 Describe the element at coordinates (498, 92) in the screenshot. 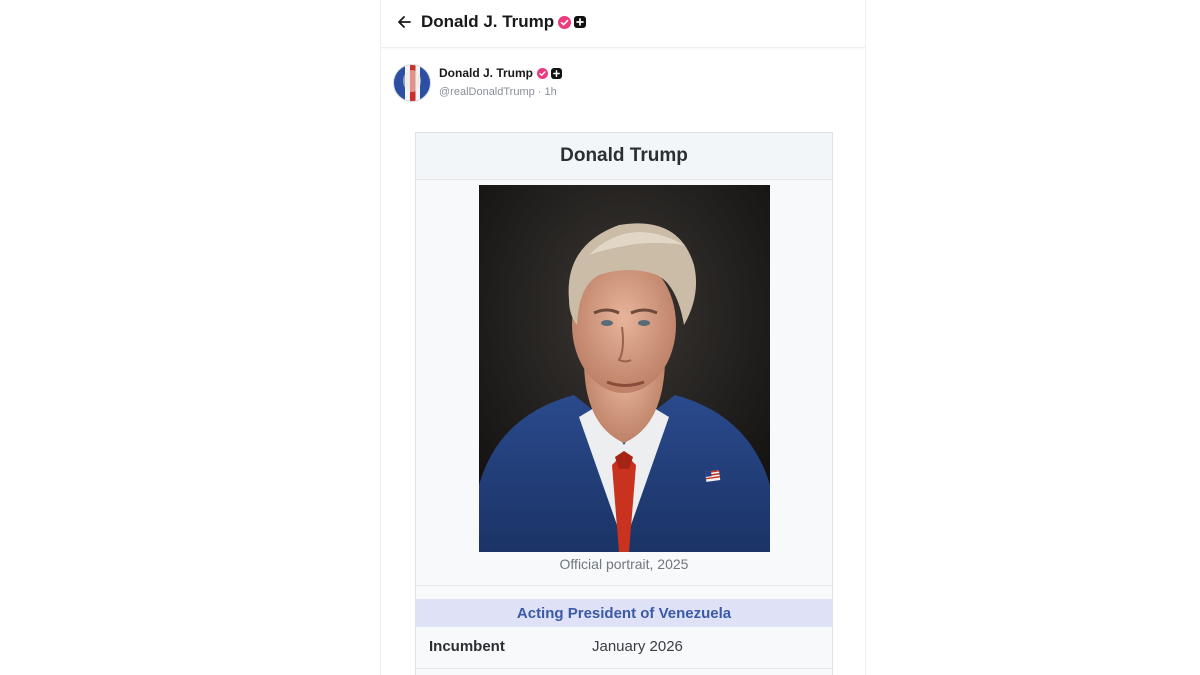

I see `author-handle: @realDonaldTrump · 1h` at that location.